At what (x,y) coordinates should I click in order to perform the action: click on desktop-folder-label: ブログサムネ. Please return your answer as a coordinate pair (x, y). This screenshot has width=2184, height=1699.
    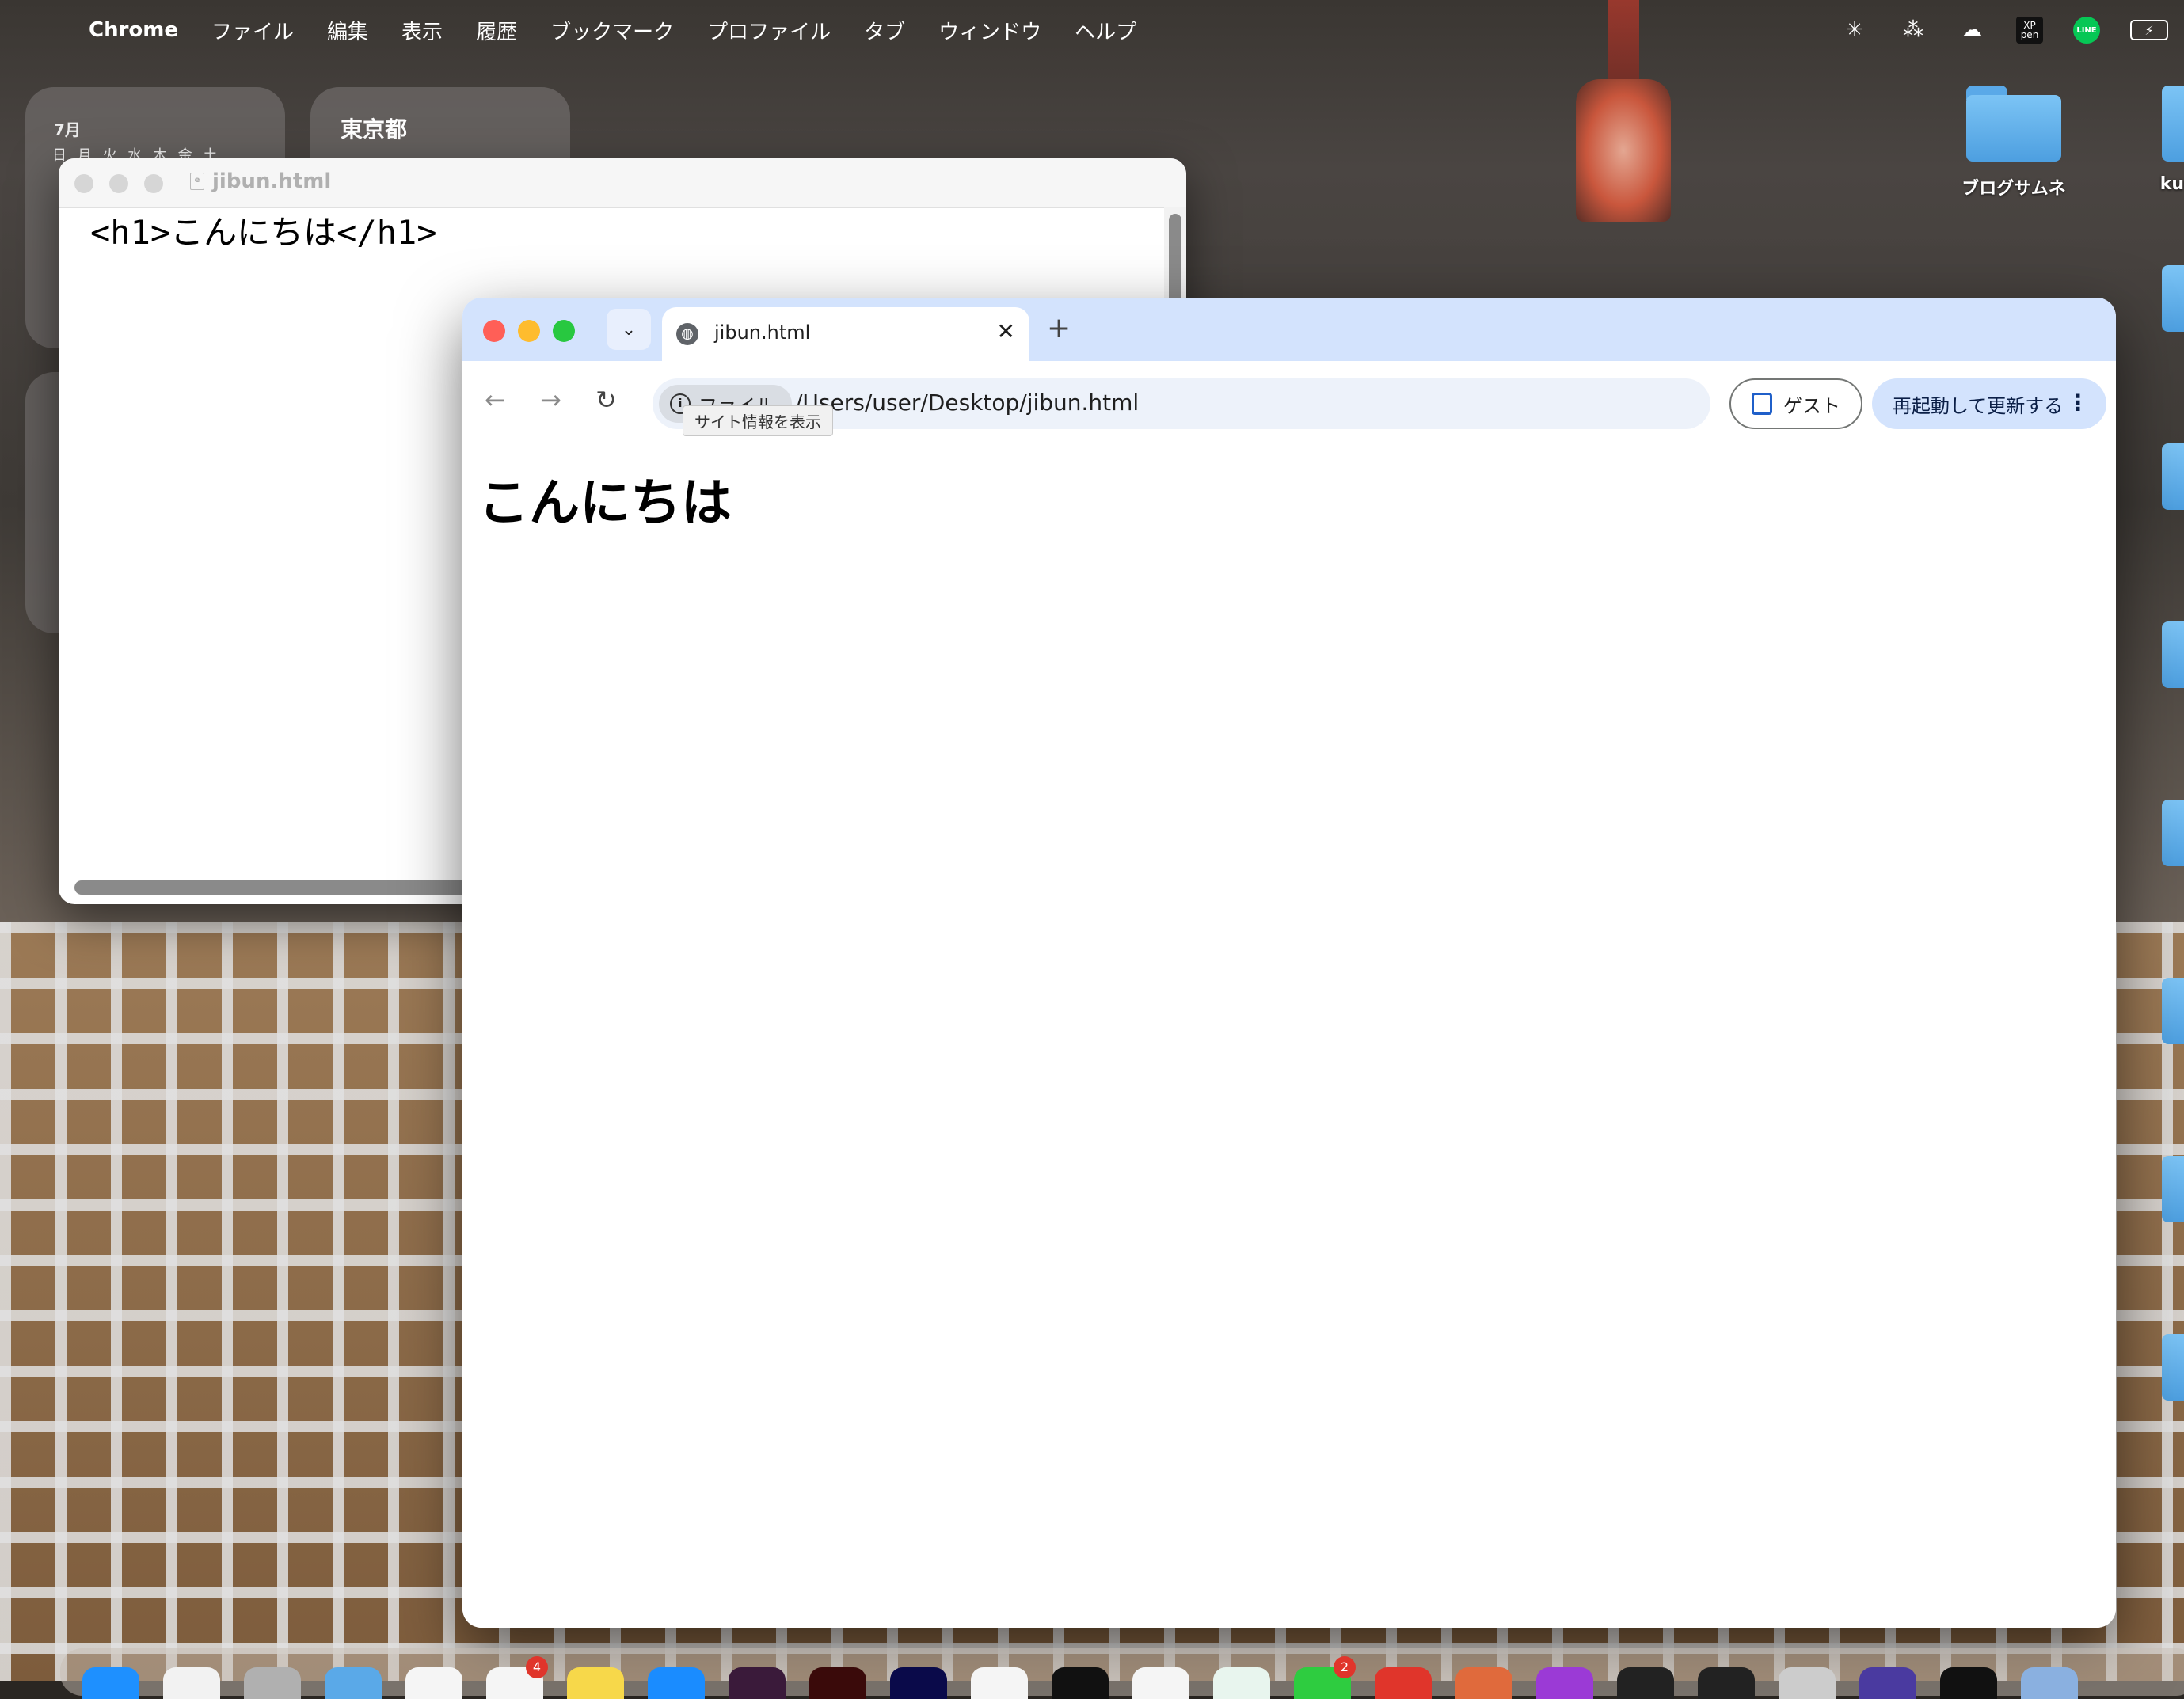
    Looking at the image, I should click on (2013, 189).